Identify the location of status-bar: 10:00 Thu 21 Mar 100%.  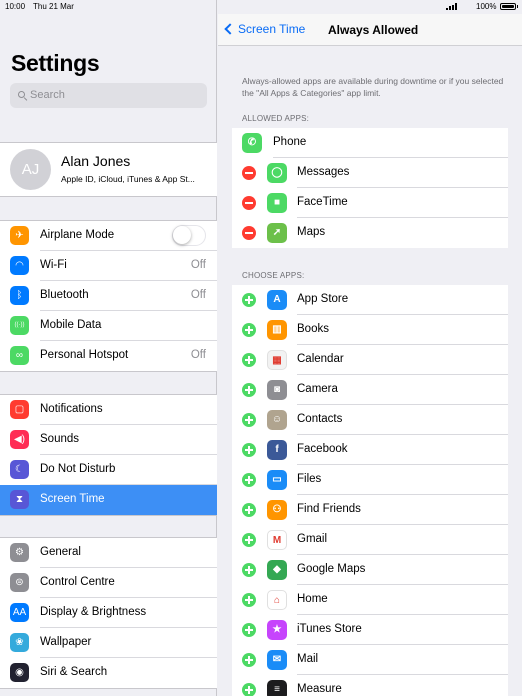
(261, 7).